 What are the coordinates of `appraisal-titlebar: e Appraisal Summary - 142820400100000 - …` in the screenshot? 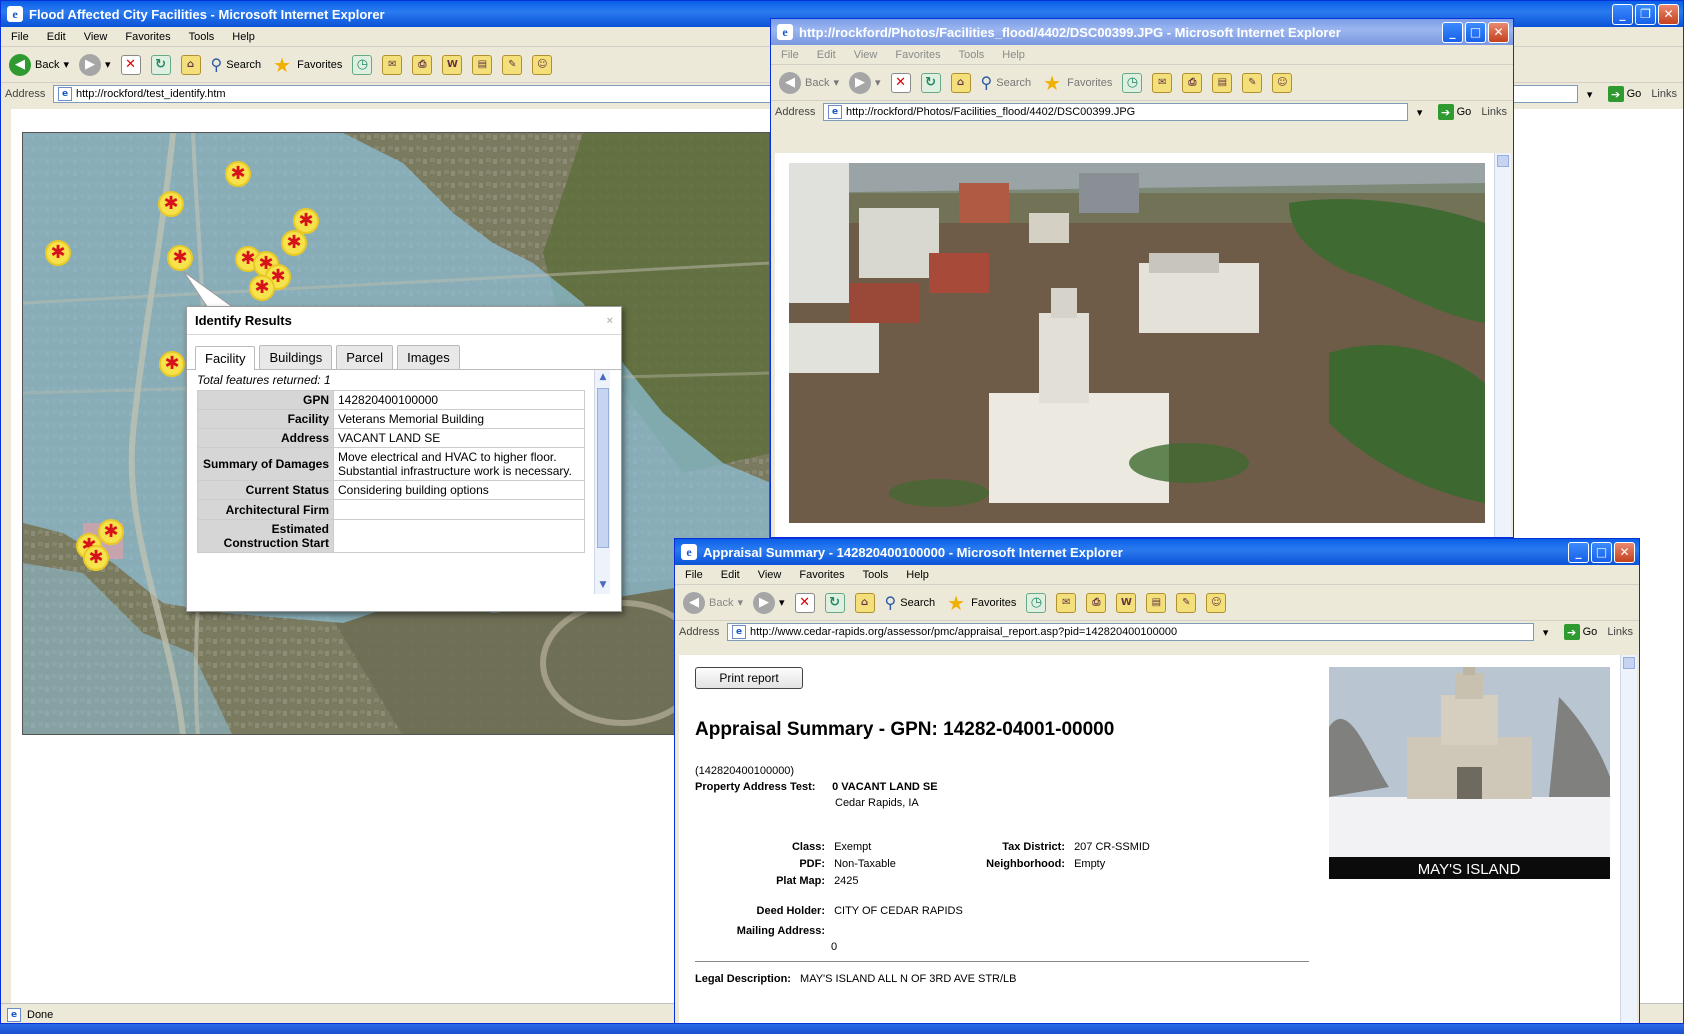 It's located at (1157, 552).